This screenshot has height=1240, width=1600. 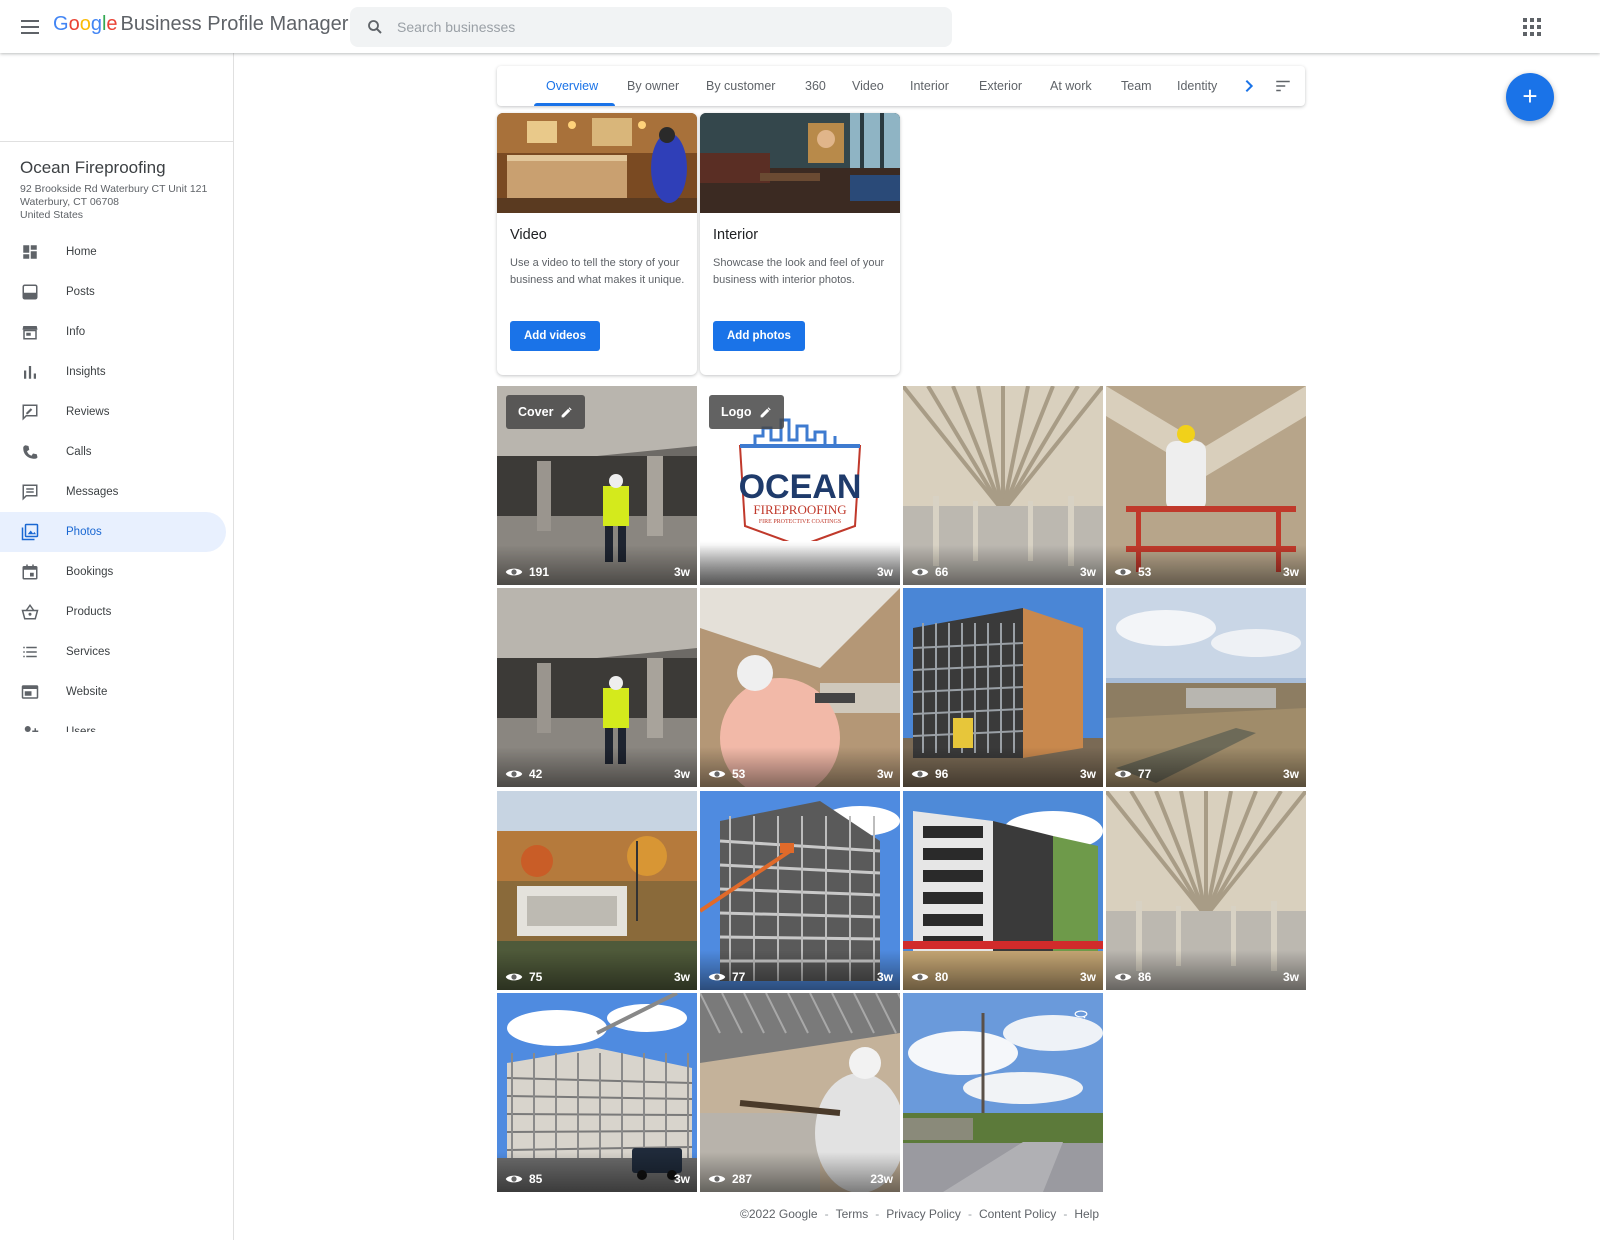 What do you see at coordinates (113, 252) in the screenshot?
I see `sidebar-item-home: Home` at bounding box center [113, 252].